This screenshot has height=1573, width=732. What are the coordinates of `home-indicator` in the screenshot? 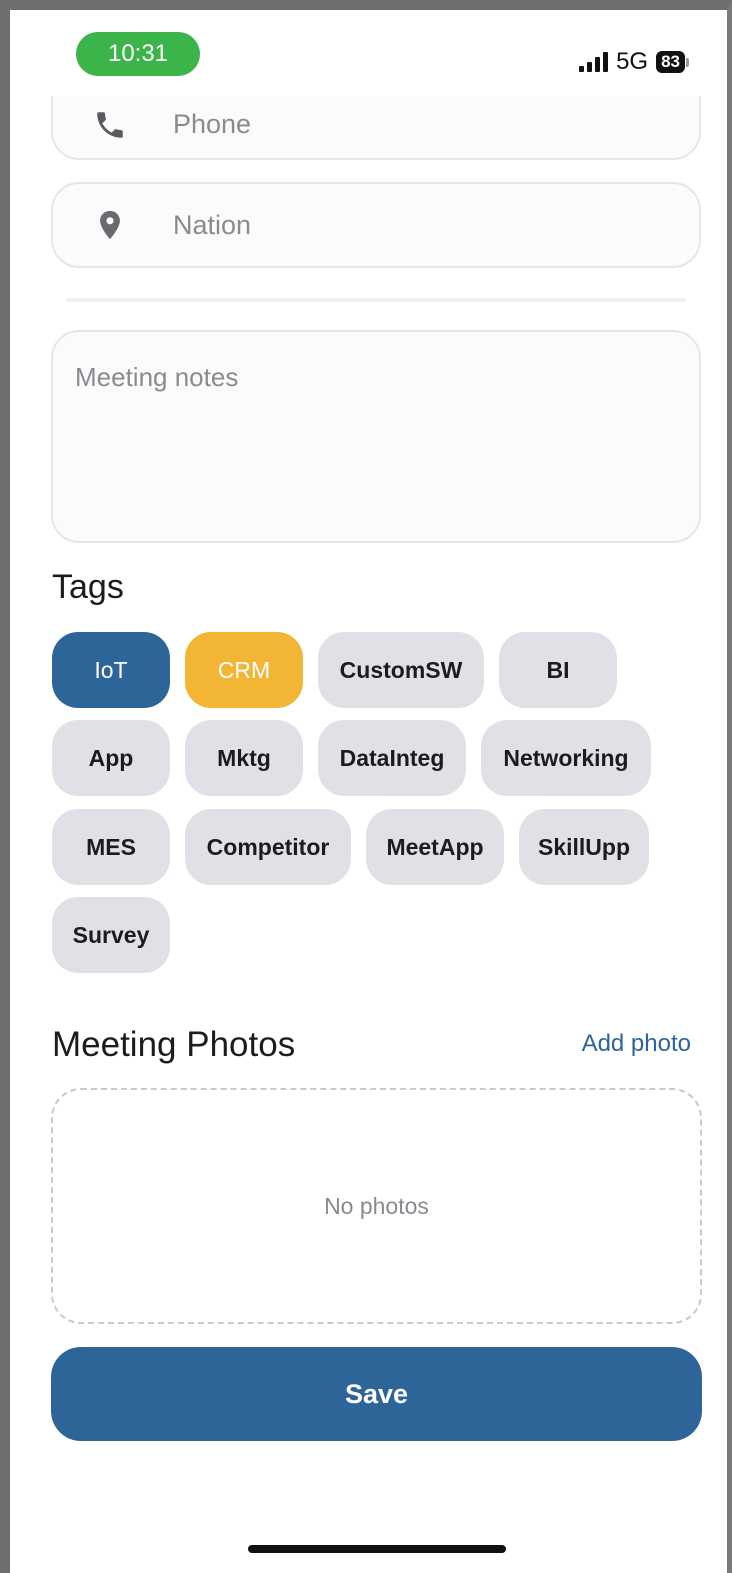 It's located at (377, 1549).